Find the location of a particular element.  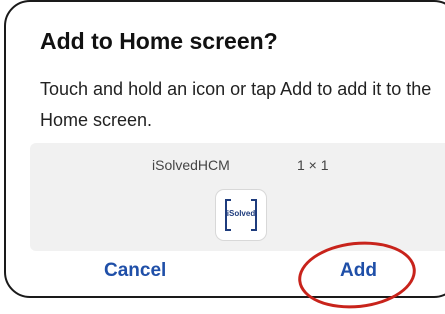

logo-bracket-right is located at coordinates (254, 215).